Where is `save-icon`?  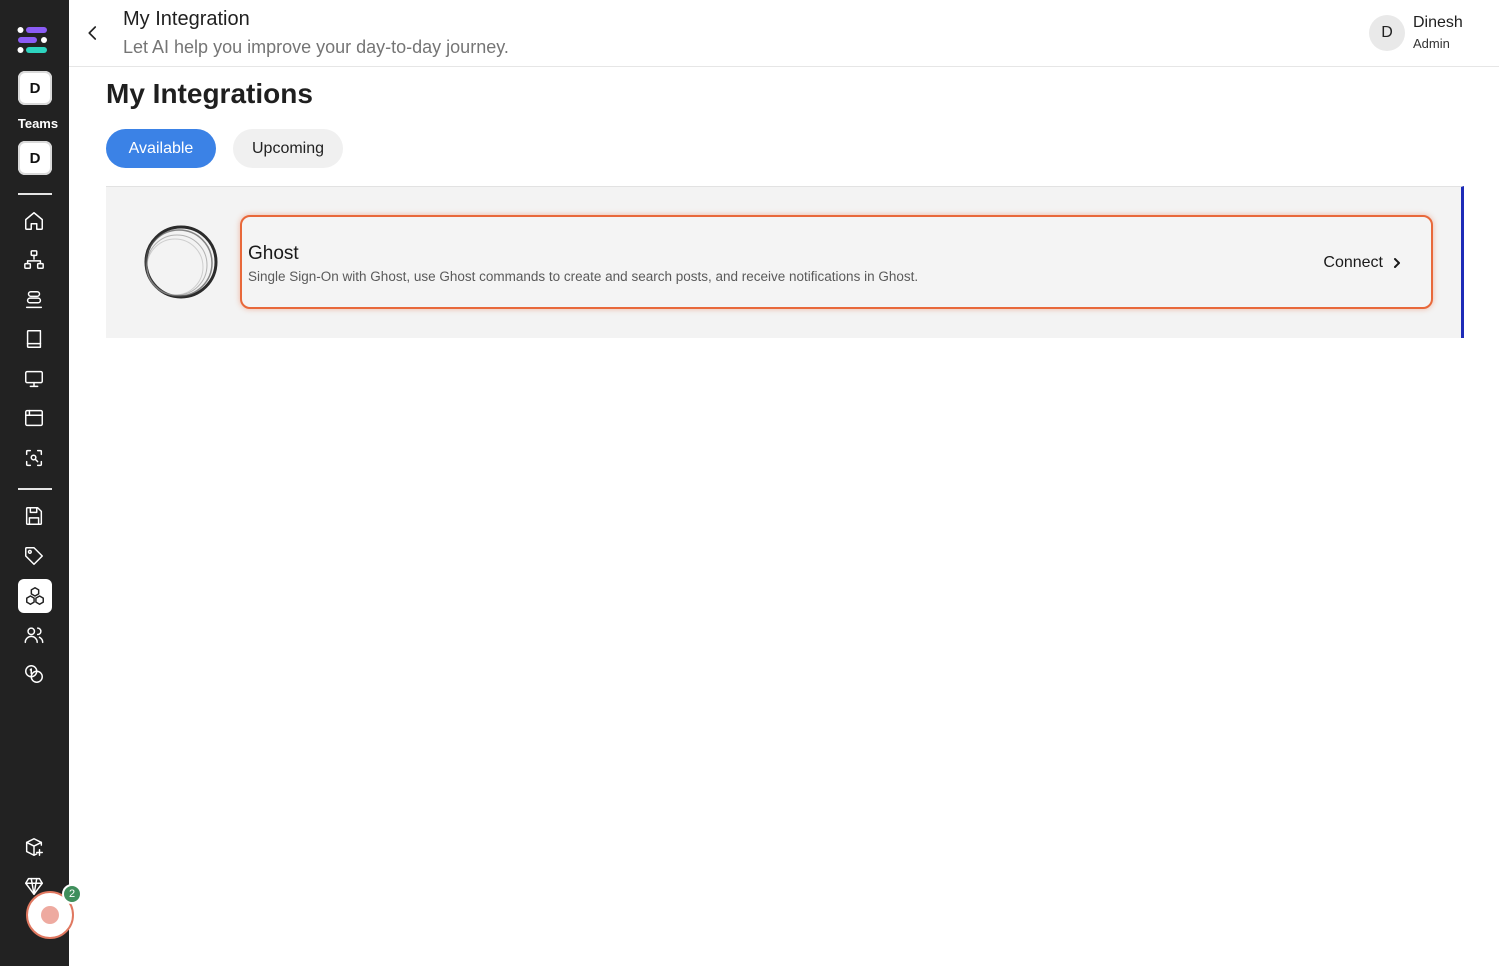 save-icon is located at coordinates (34, 516).